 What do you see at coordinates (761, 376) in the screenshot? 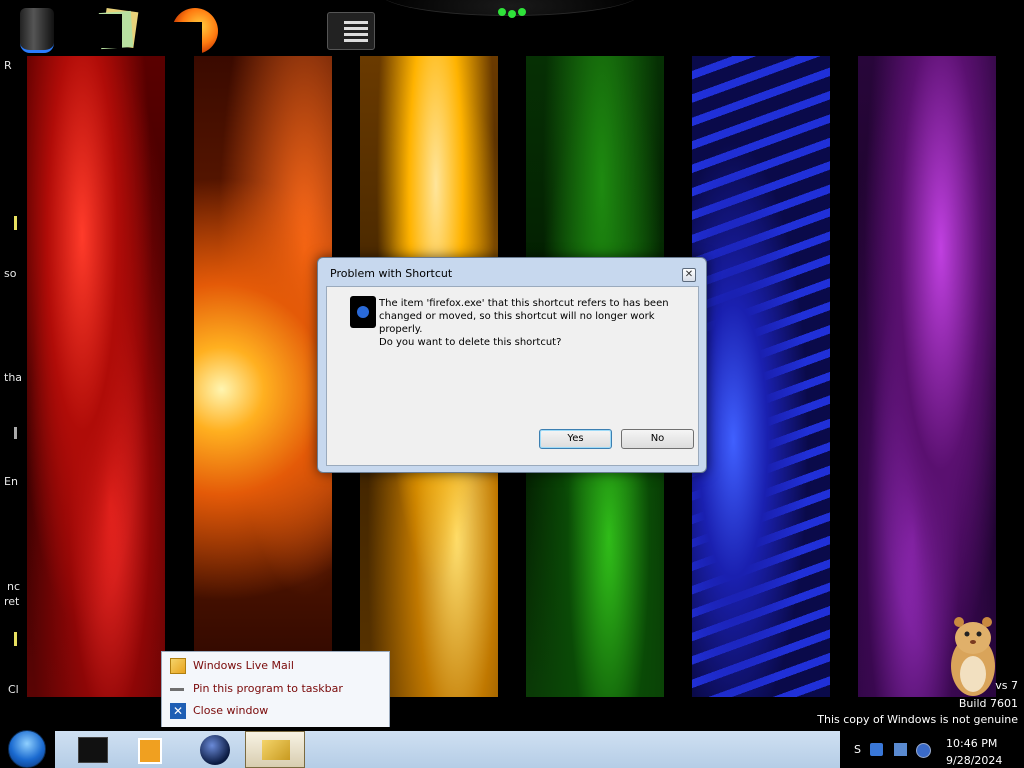
I see `wallpaper-panel-blue` at bounding box center [761, 376].